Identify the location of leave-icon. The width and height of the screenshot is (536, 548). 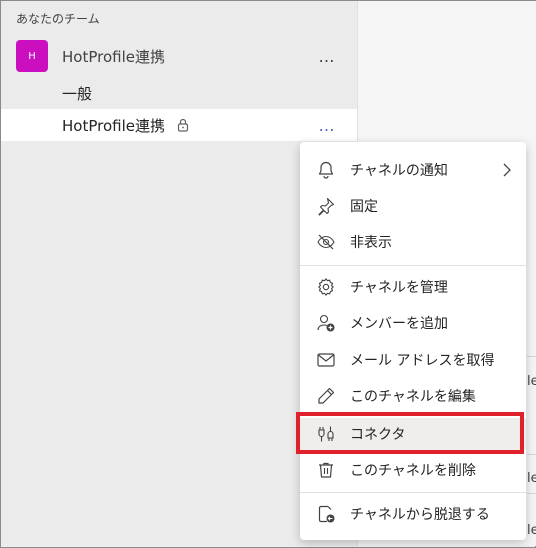
(326, 514).